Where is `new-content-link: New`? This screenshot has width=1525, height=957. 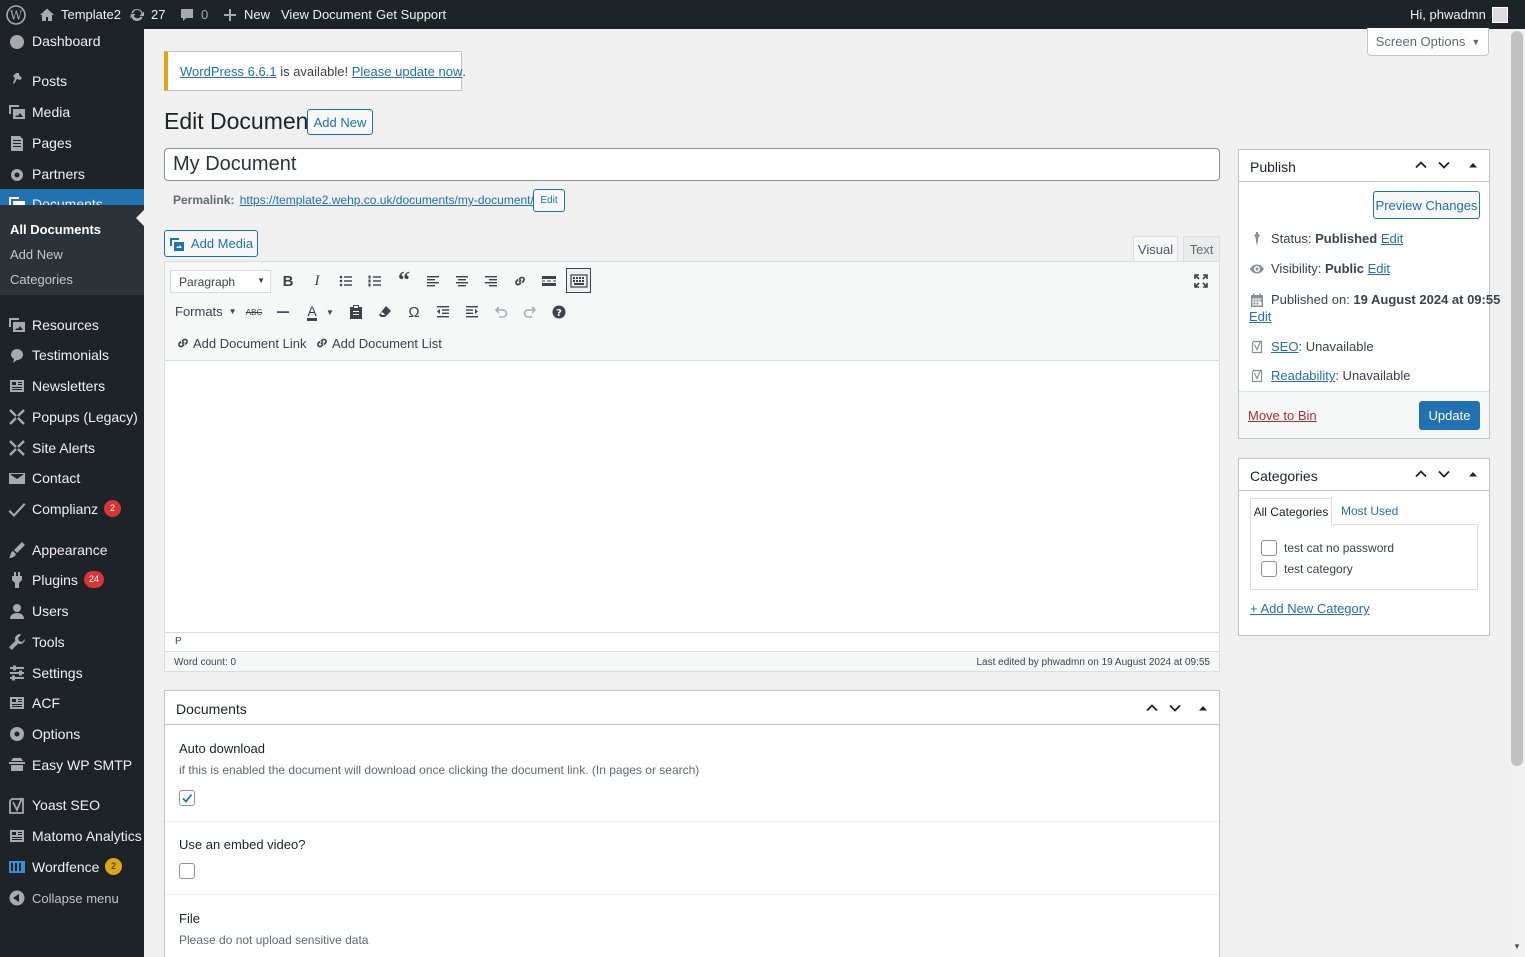 new-content-link: New is located at coordinates (246, 14).